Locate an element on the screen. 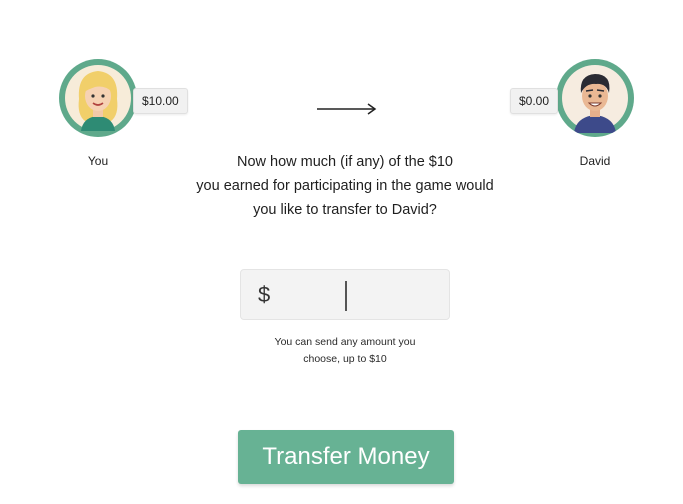  currency-symbol: $ is located at coordinates (264, 294).